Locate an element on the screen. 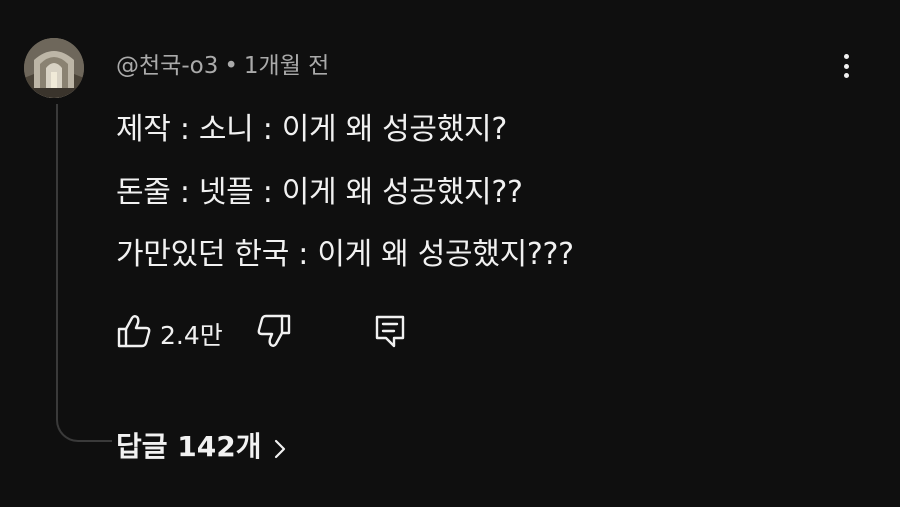 Image resolution: width=900 pixels, height=507 pixels. comment-icon is located at coordinates (390, 331).